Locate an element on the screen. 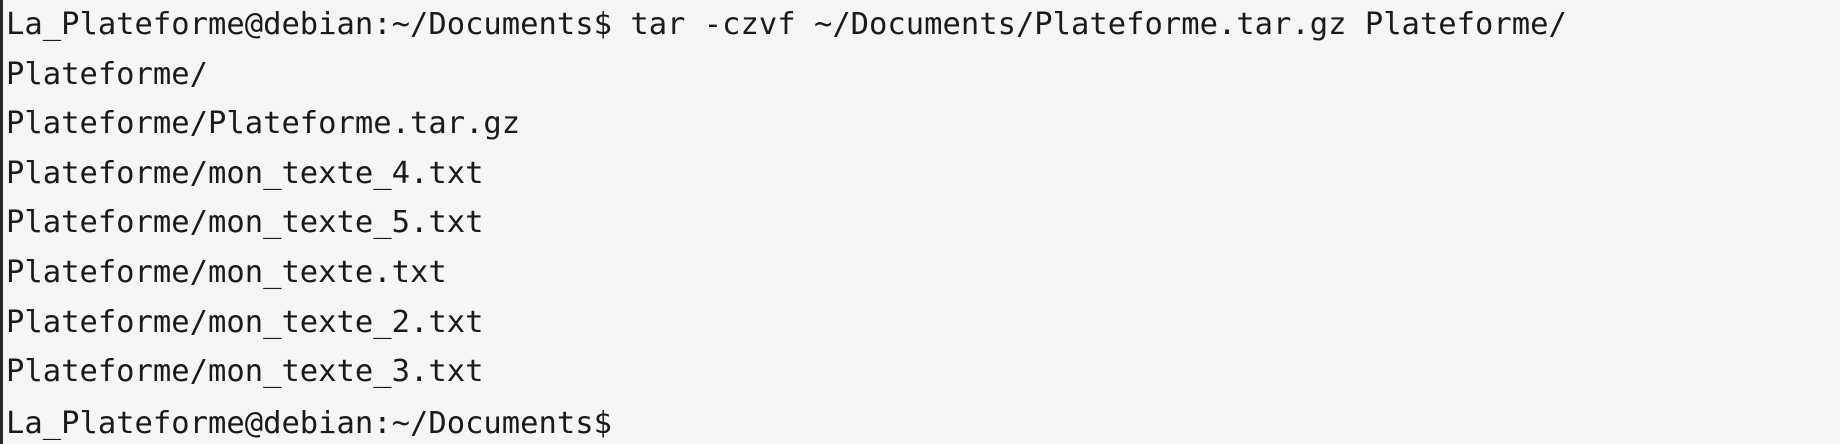  output-line: Plateforme/mon_texte_3.txt is located at coordinates (245, 372).